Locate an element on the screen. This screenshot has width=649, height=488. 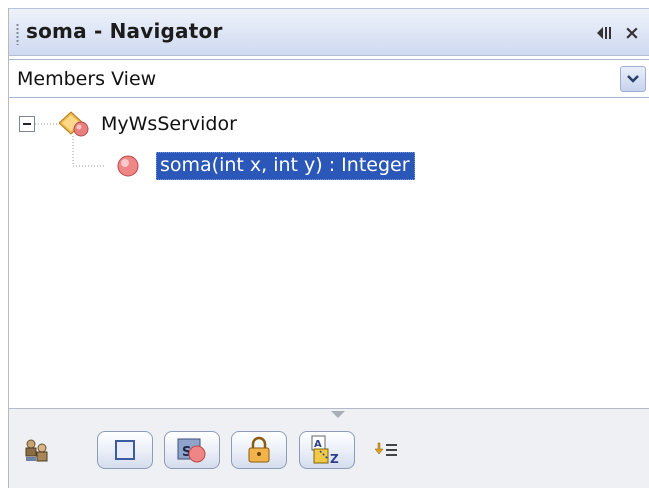
chevron-down-icon is located at coordinates (633, 79).